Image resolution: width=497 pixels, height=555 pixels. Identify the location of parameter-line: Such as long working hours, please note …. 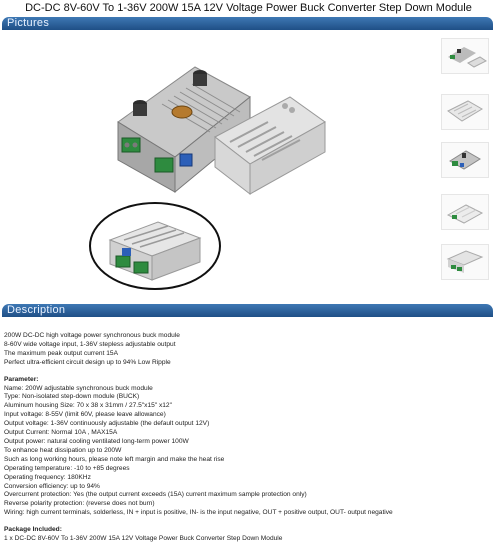
(114, 459).